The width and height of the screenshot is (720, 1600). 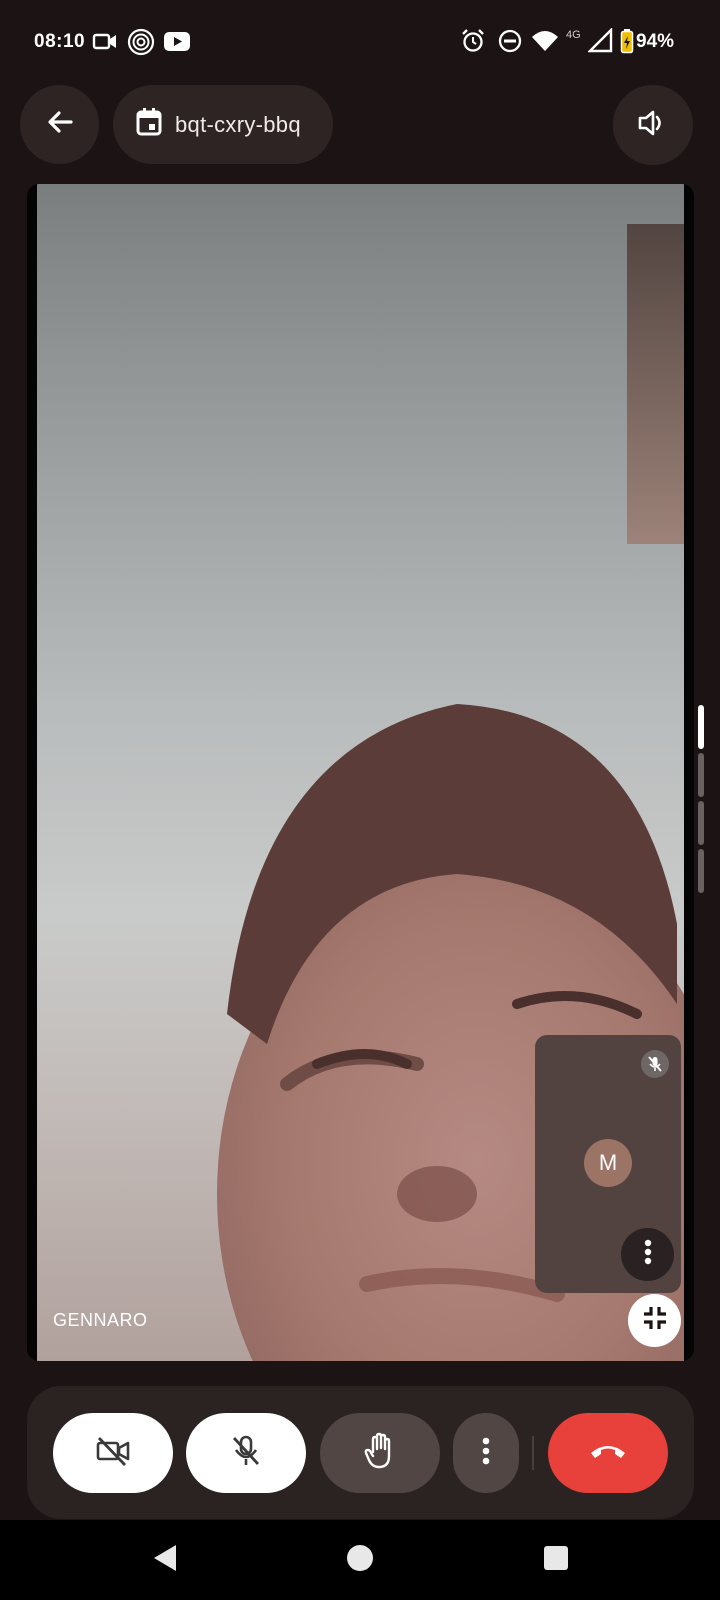 What do you see at coordinates (177, 43) in the screenshot?
I see `youtube-icon` at bounding box center [177, 43].